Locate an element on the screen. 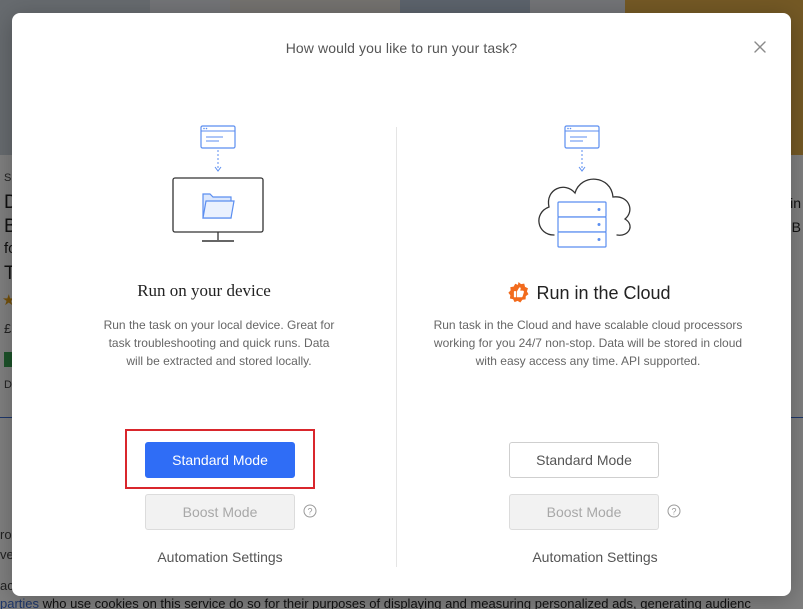 This screenshot has width=803, height=609. local-standard-mode-button: Standard Mode is located at coordinates (220, 460).